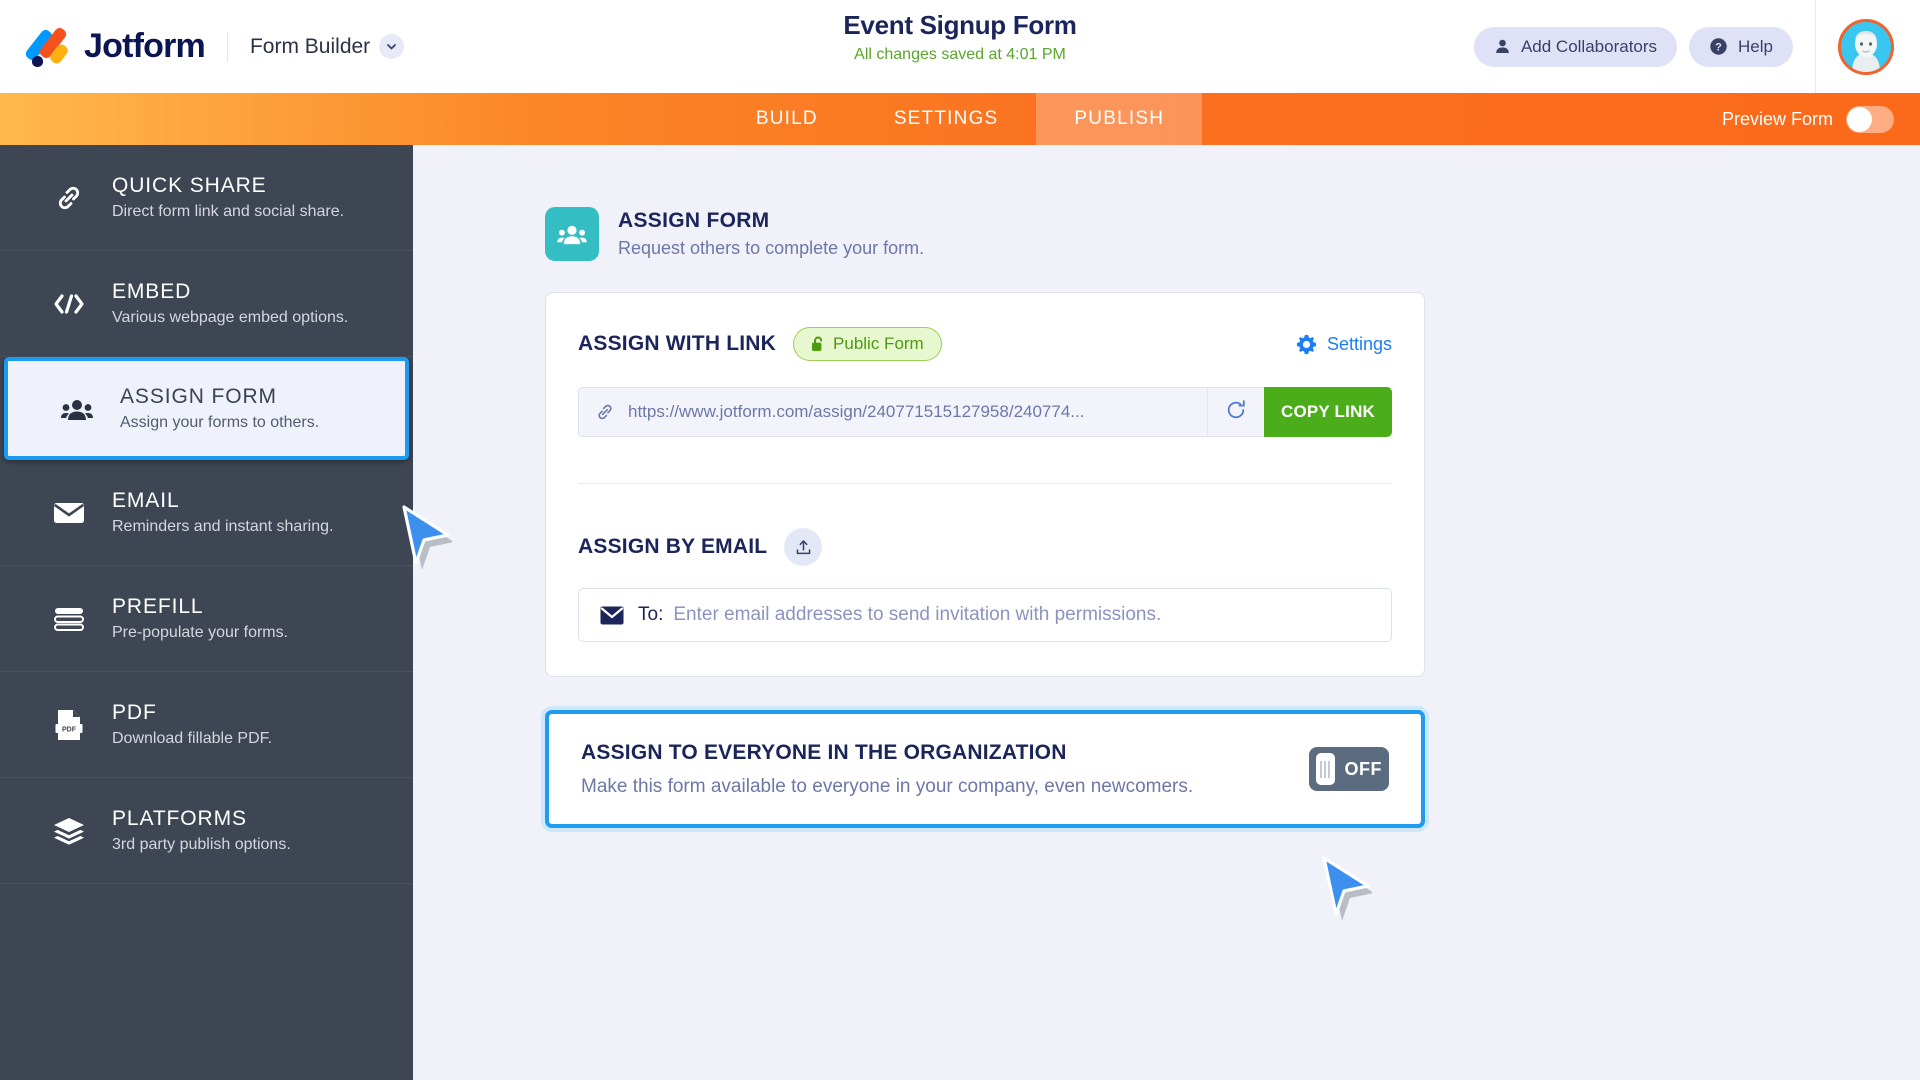 Image resolution: width=1920 pixels, height=1080 pixels. Describe the element at coordinates (69, 198) in the screenshot. I see `link-icon` at that location.